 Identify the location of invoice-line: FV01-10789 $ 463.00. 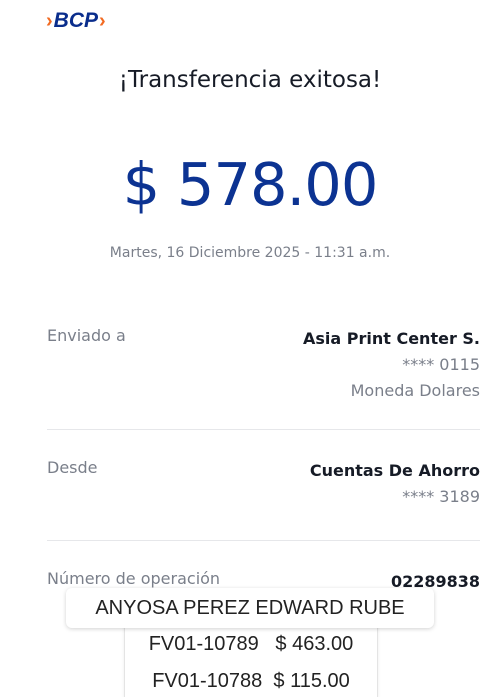
(251, 644).